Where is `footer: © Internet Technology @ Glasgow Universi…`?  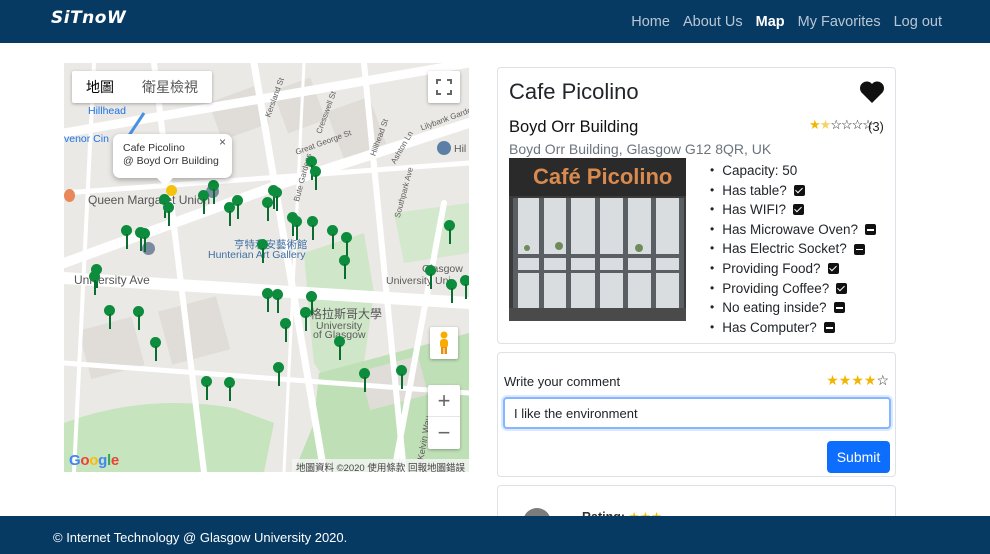
footer: © Internet Technology @ Glasgow Universi… is located at coordinates (495, 535).